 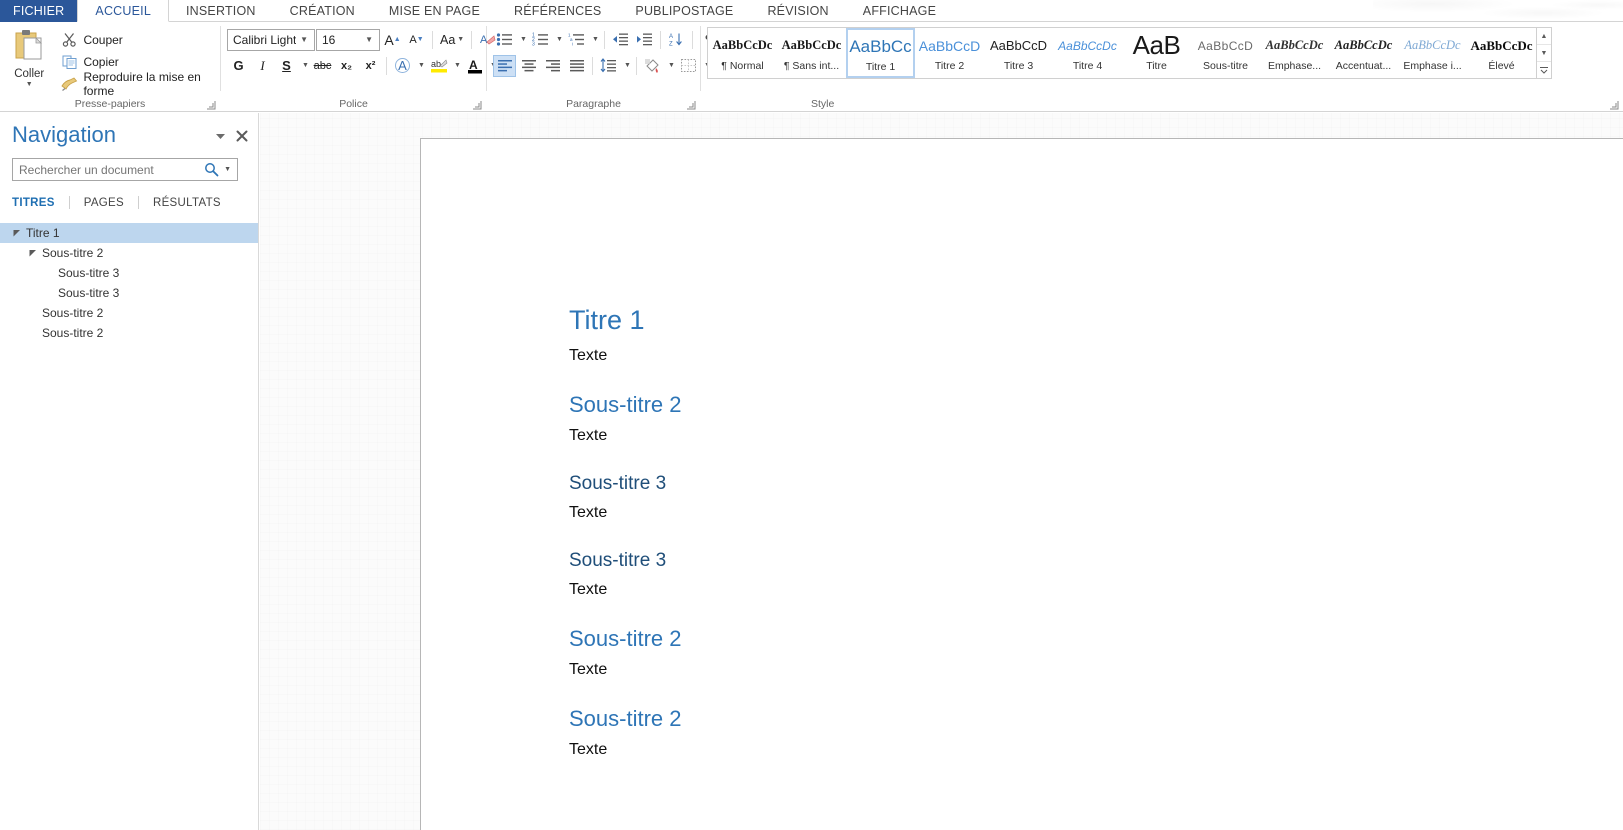 What do you see at coordinates (949, 53) in the screenshot?
I see `style-item-titre-2: AaBbCcD Titre 2` at bounding box center [949, 53].